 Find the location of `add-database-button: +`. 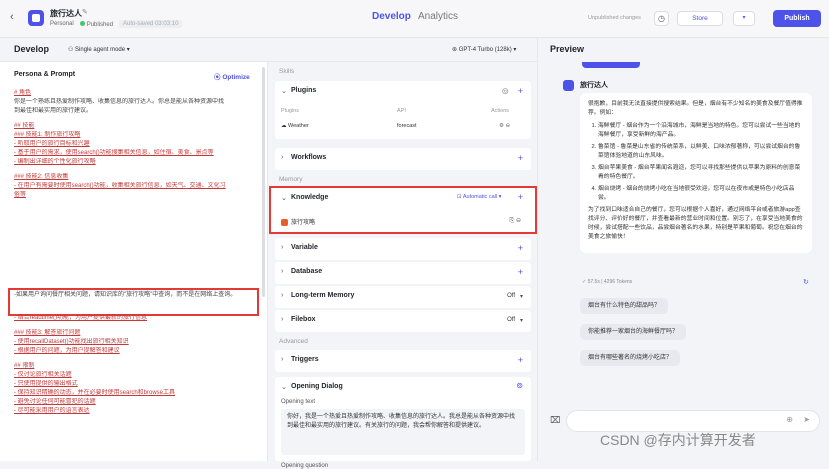

add-database-button: + is located at coordinates (520, 272).